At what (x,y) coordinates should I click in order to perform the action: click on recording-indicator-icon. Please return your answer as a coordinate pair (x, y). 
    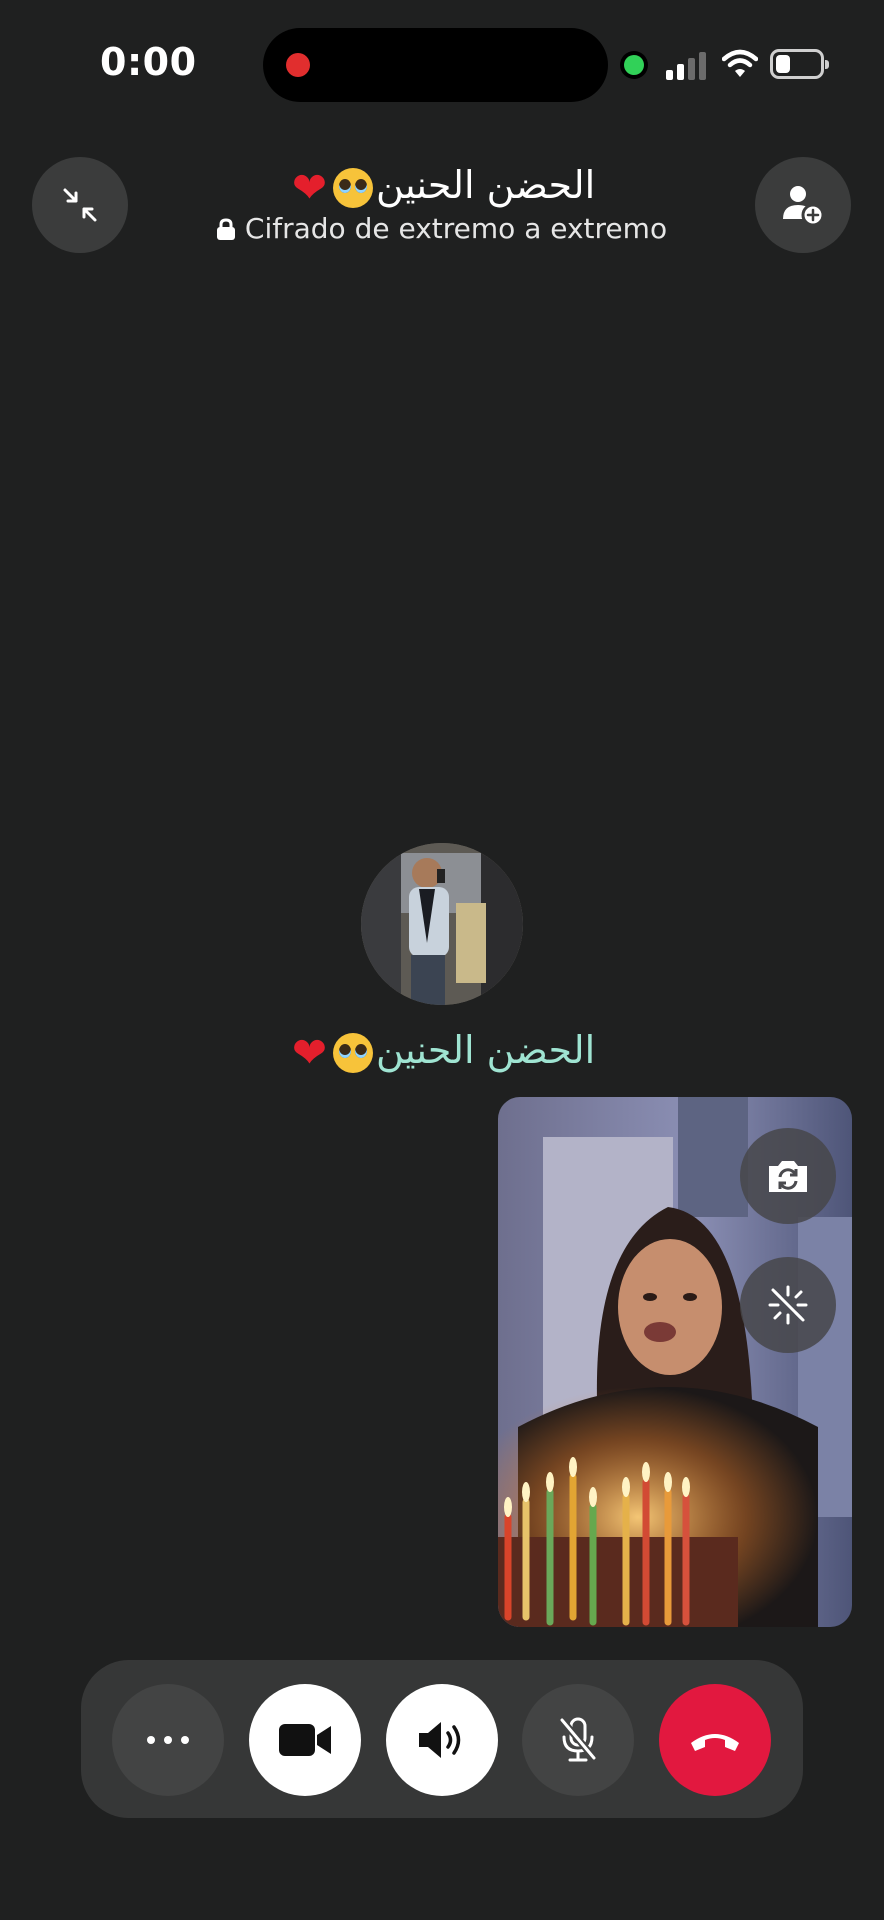
    Looking at the image, I should click on (298, 65).